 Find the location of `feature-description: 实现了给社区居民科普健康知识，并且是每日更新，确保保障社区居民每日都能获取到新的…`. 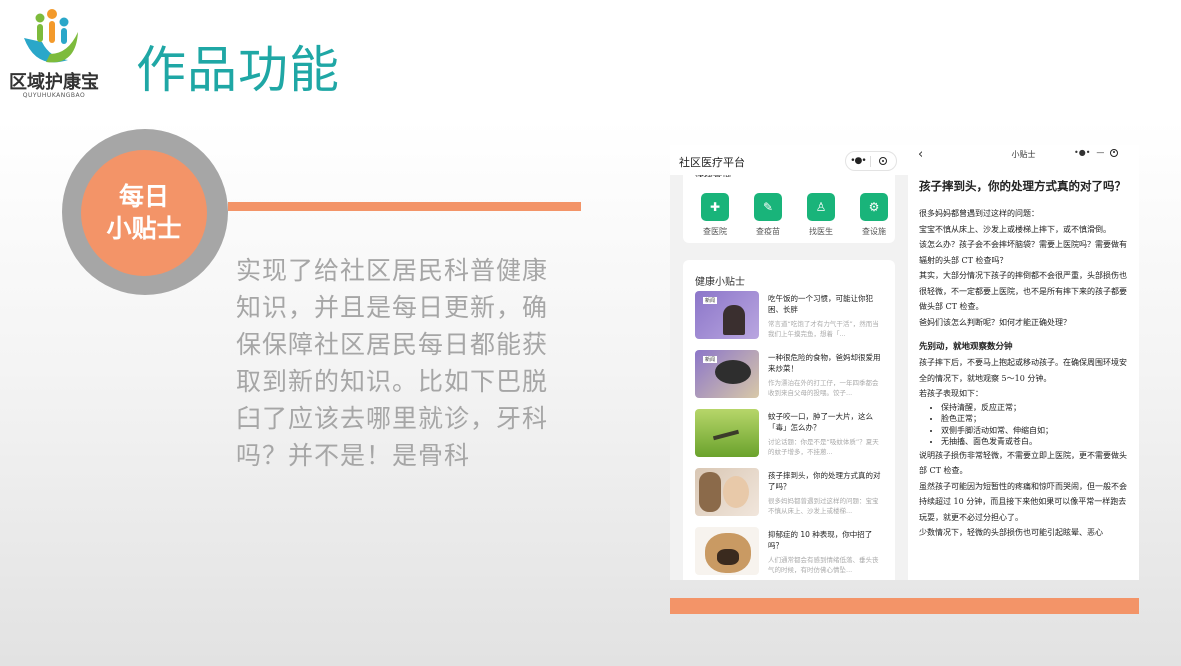

feature-description: 实现了给社区居民科普健康知识，并且是每日更新，确保保障社区居民每日都能获取到新的… is located at coordinates (392, 363).